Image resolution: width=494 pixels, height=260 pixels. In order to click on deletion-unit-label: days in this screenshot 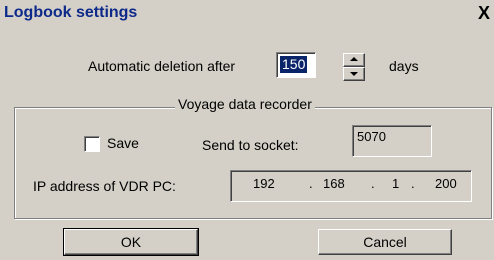, I will do `click(404, 66)`.